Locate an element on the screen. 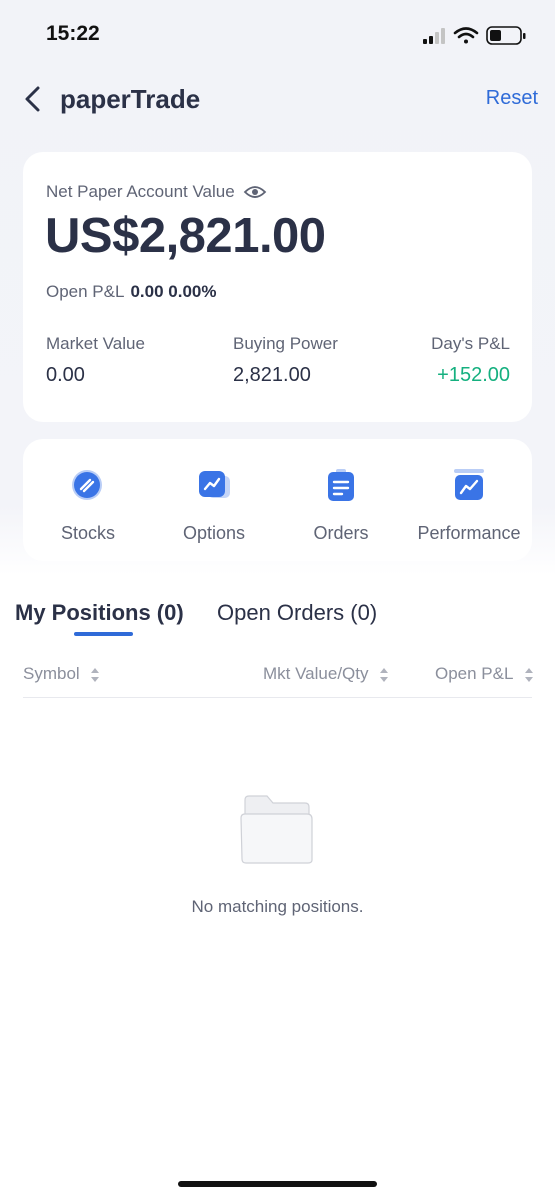 The image size is (555, 1200). open-pl-label: Open P&L is located at coordinates (85, 291).